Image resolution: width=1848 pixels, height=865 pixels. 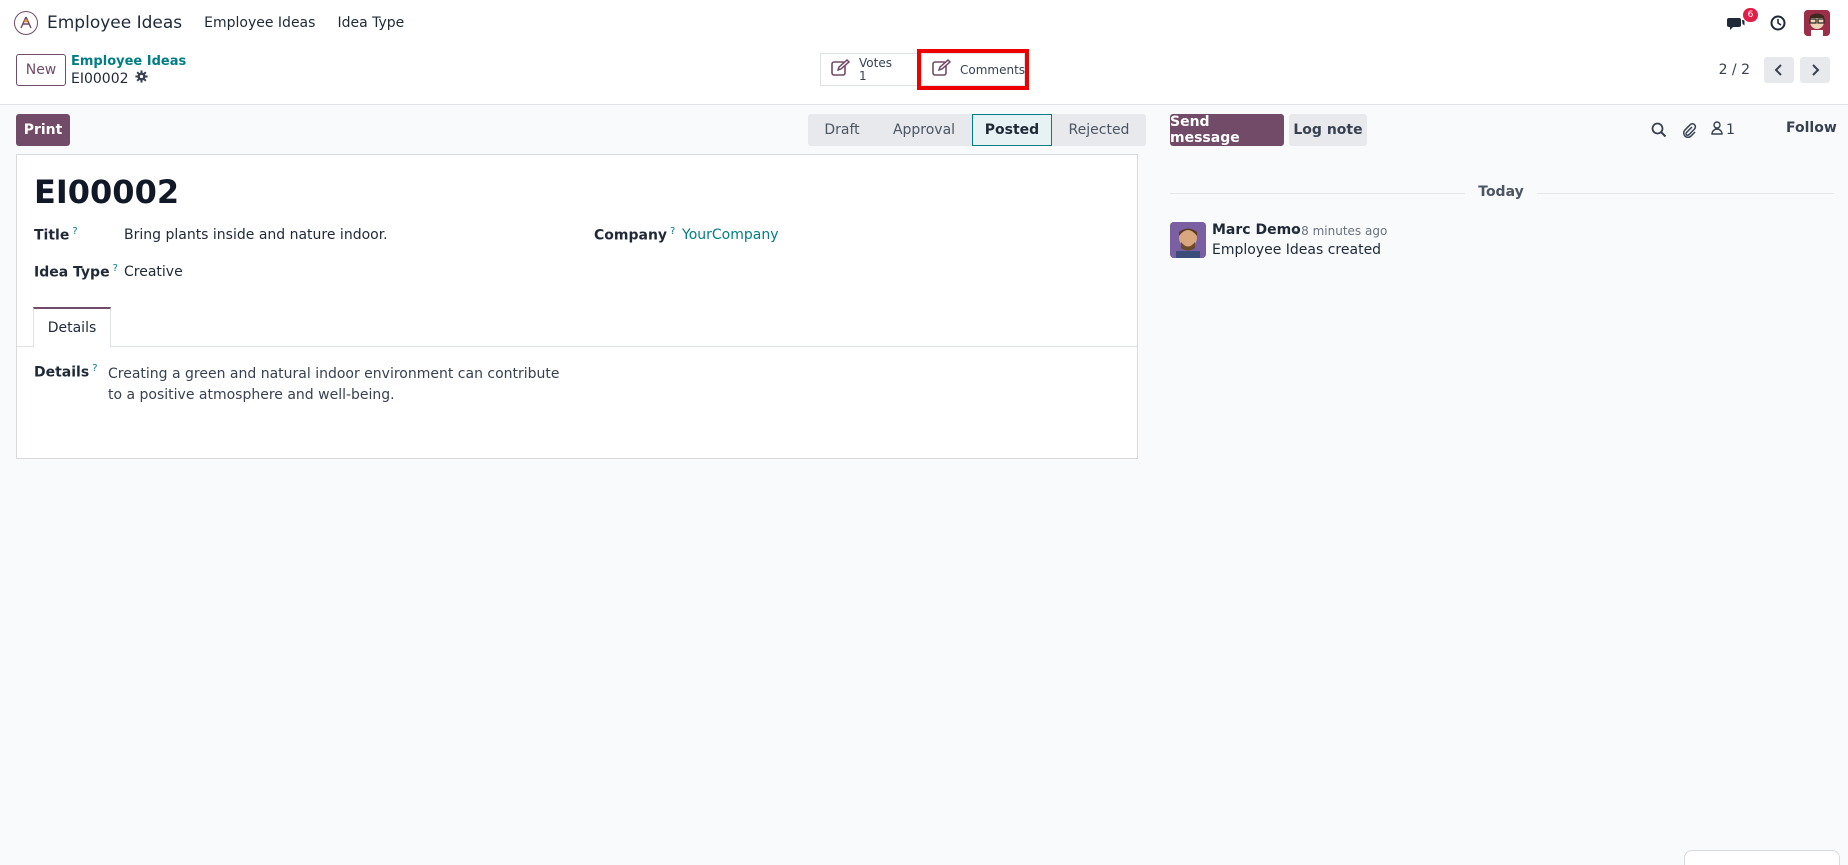 What do you see at coordinates (1778, 23) in the screenshot?
I see `activity-clock-icon` at bounding box center [1778, 23].